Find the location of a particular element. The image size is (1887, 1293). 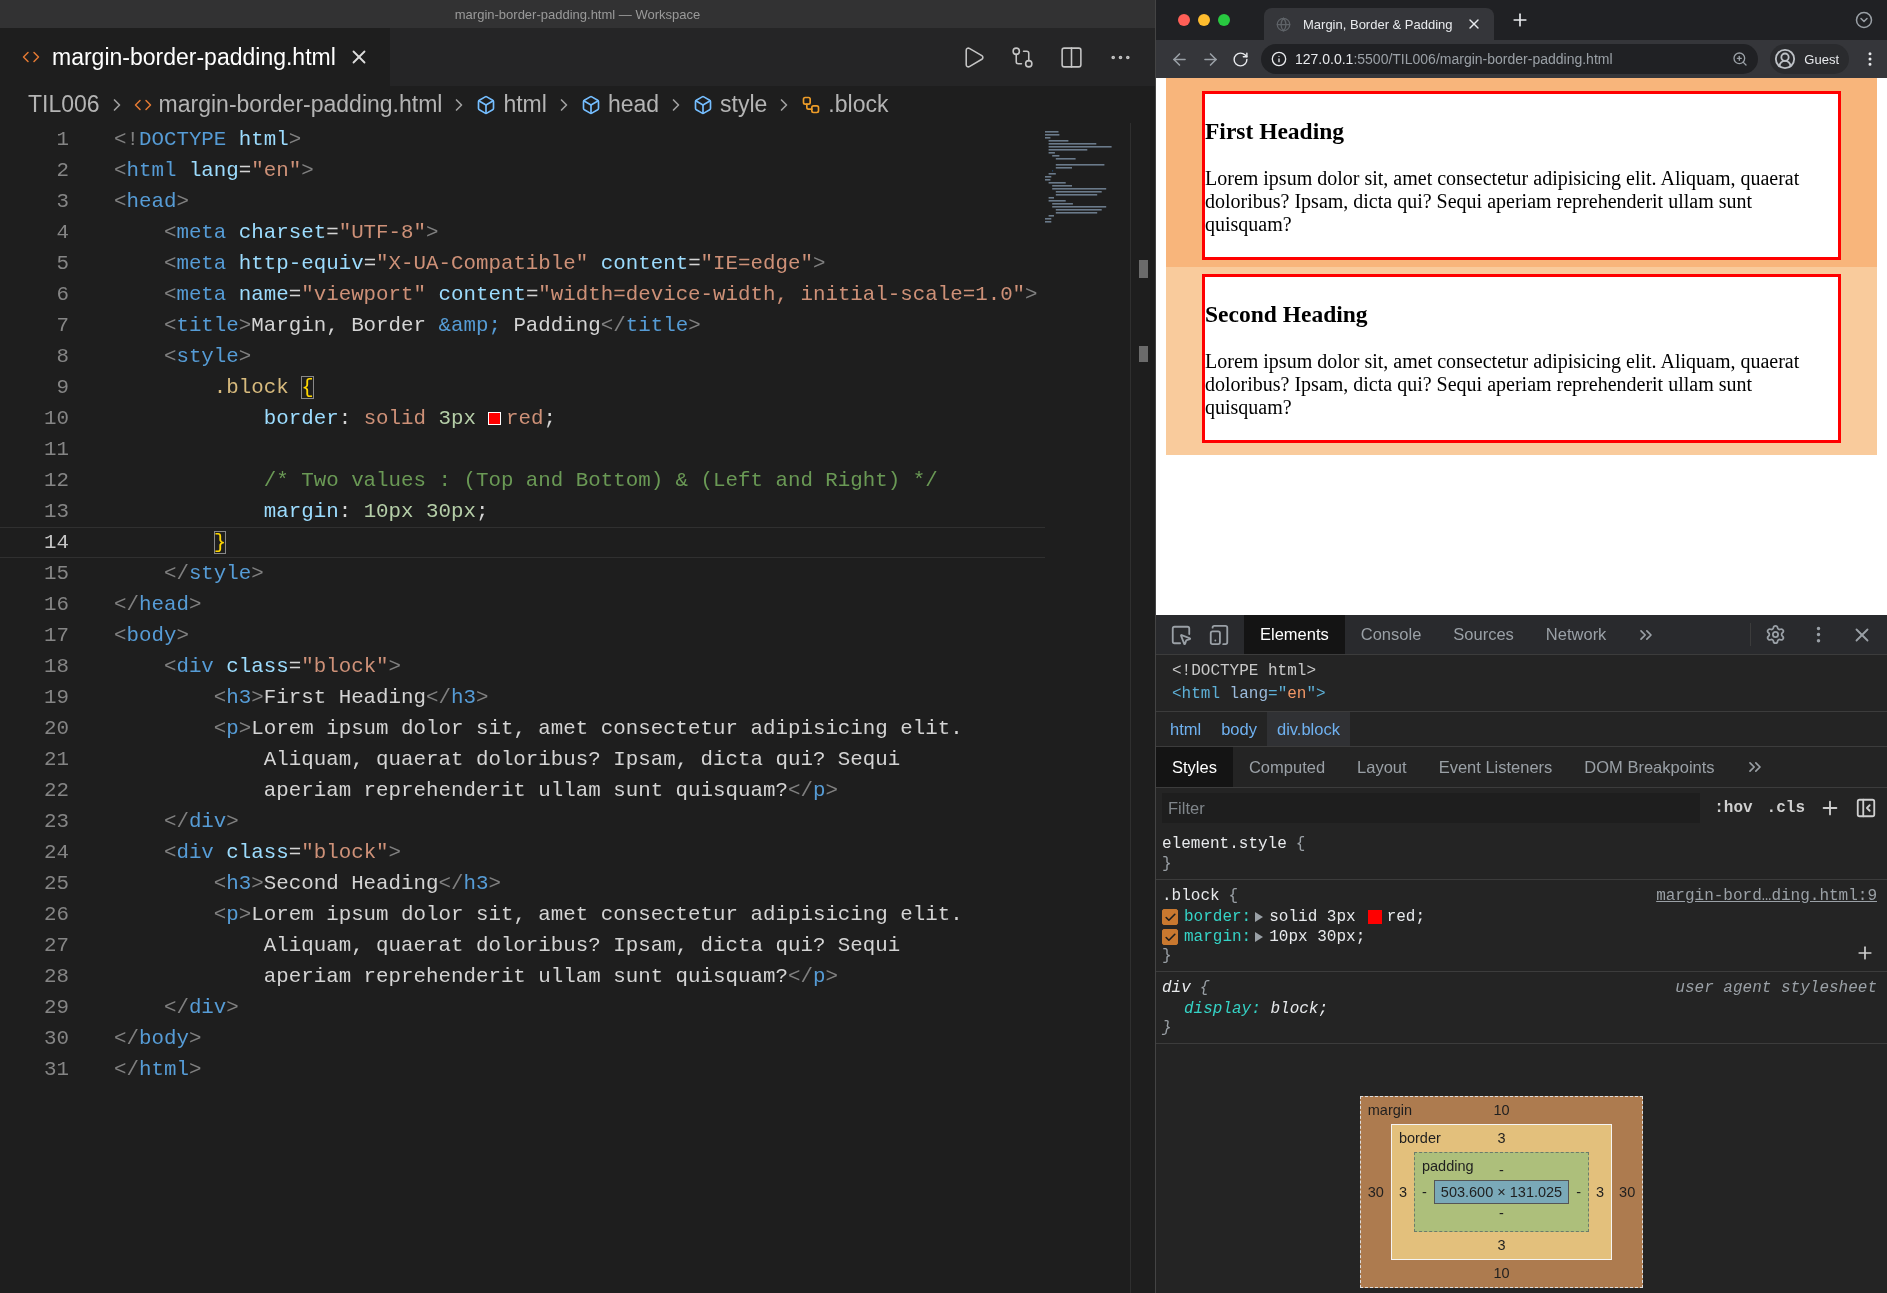

source-link: margin-bord…ding.html:9 is located at coordinates (1766, 896).